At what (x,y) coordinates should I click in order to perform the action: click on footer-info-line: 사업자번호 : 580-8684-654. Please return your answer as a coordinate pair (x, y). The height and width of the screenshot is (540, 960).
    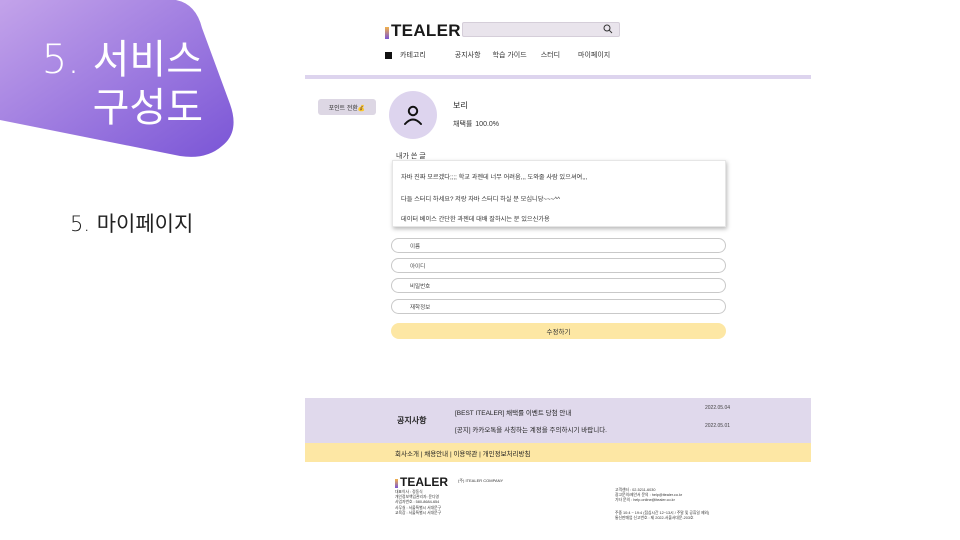
    Looking at the image, I should click on (417, 502).